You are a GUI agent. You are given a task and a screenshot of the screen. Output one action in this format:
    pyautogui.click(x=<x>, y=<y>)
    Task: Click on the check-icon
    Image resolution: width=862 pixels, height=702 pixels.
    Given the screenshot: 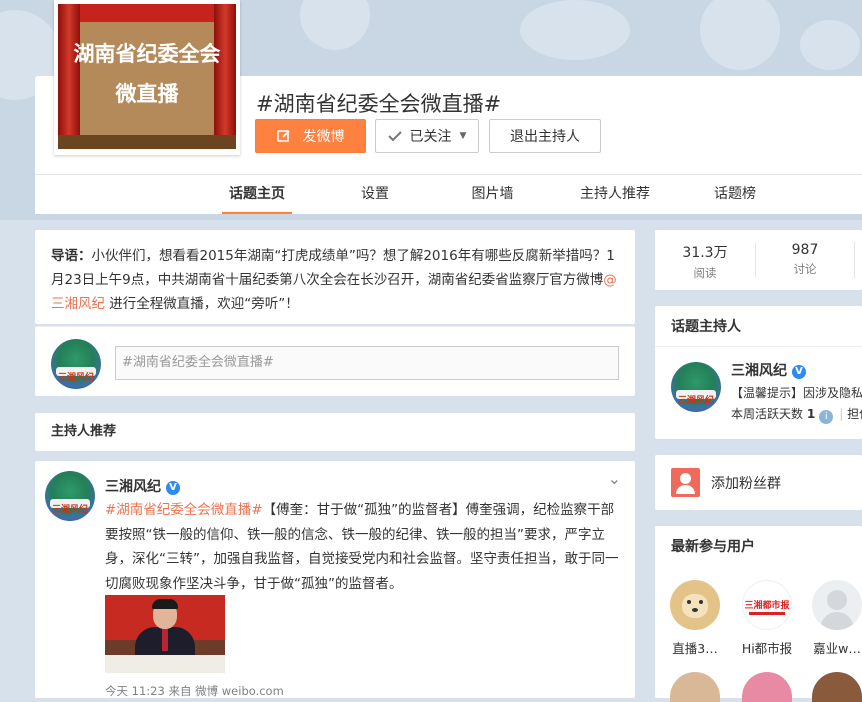 What is the action you would take?
    pyautogui.click(x=394, y=136)
    